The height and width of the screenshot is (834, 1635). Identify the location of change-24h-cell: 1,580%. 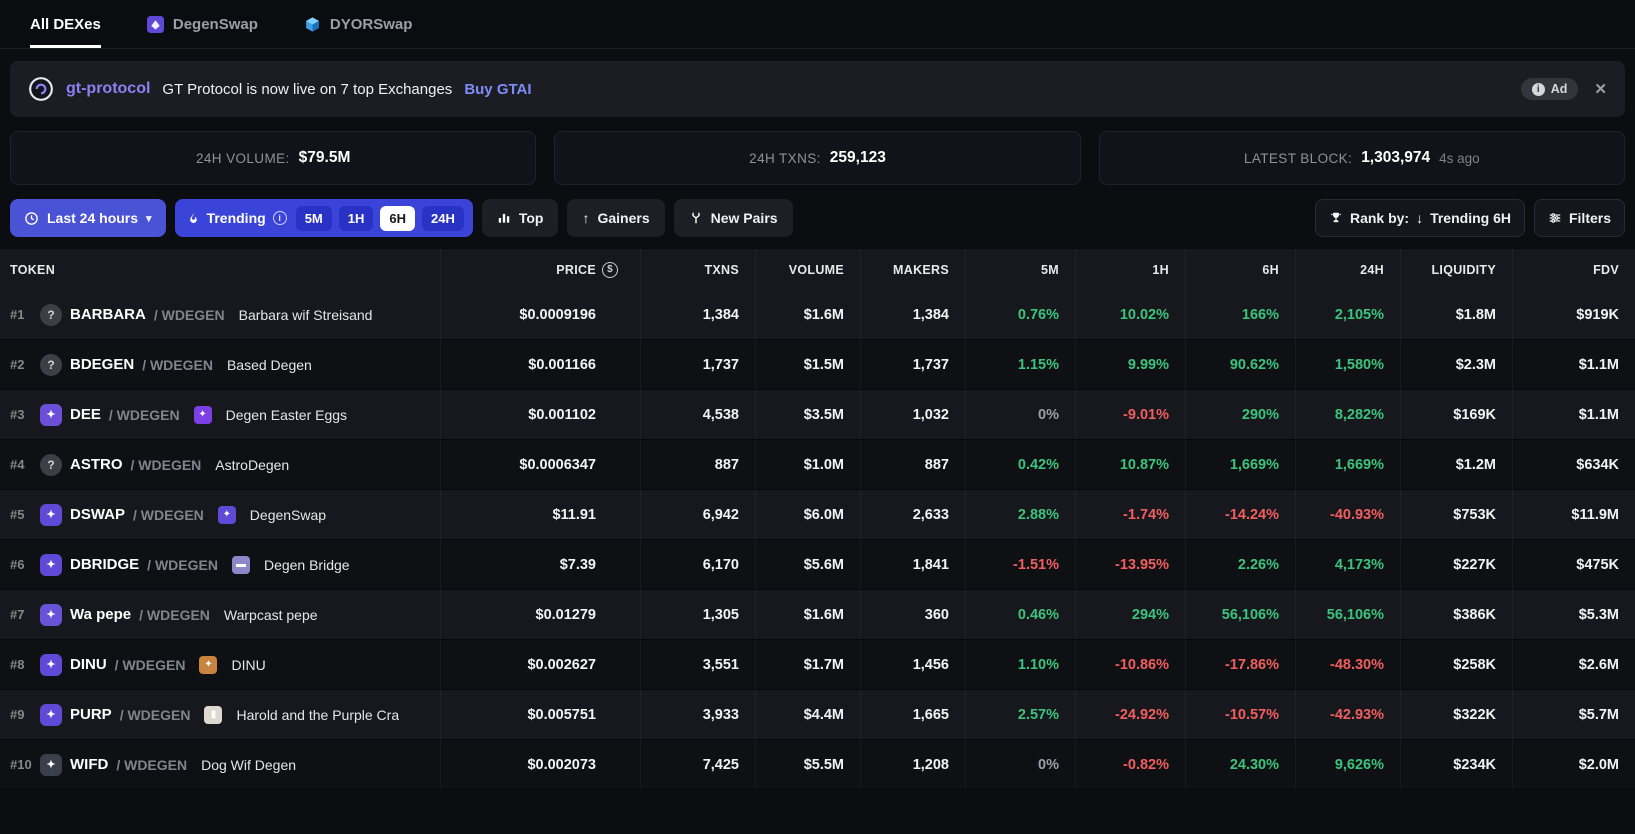
(1347, 364).